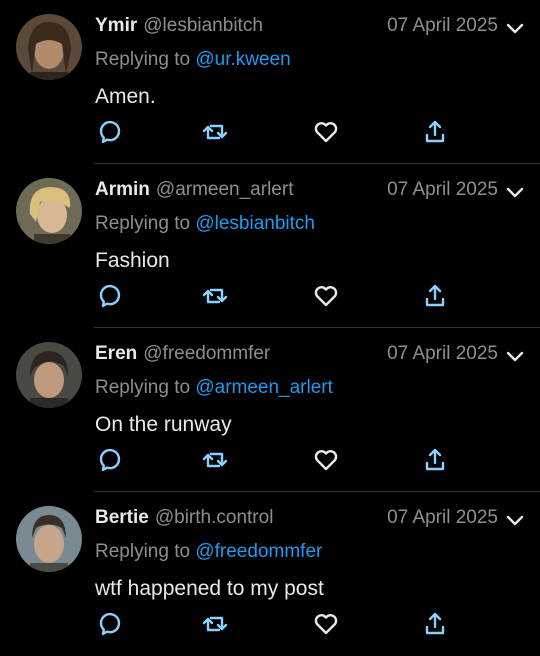  I want to click on user-handle: @armeen_arlert, so click(225, 189).